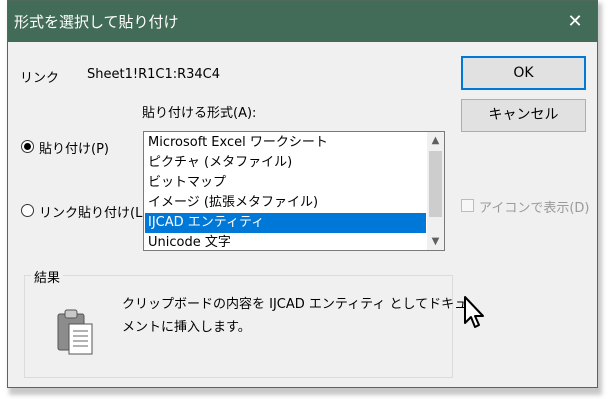 The image size is (608, 399). I want to click on display-as-icon-checkbox, so click(467, 205).